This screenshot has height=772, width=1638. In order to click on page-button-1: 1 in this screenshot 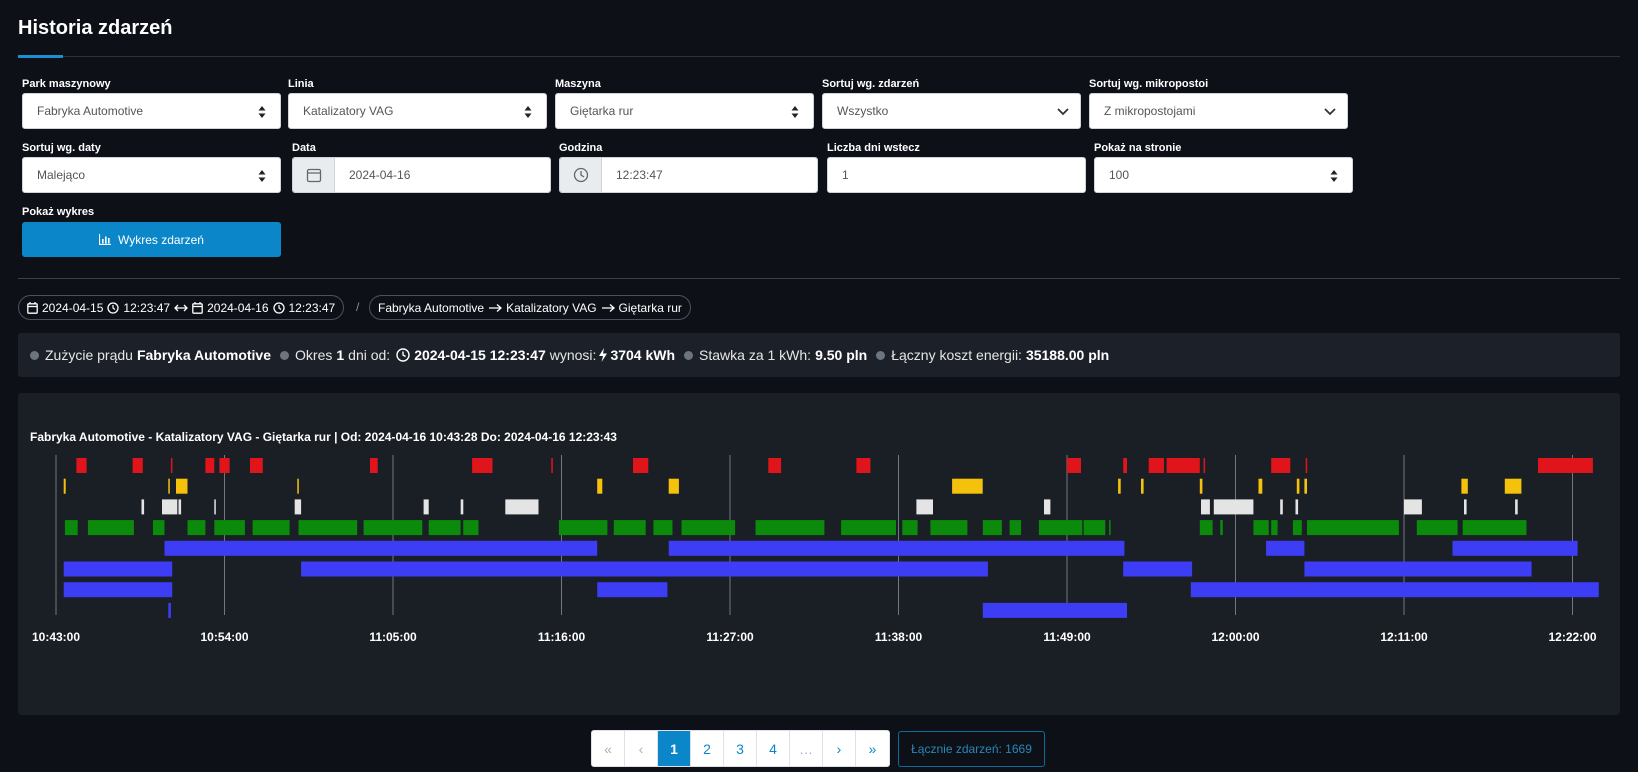, I will do `click(674, 748)`.